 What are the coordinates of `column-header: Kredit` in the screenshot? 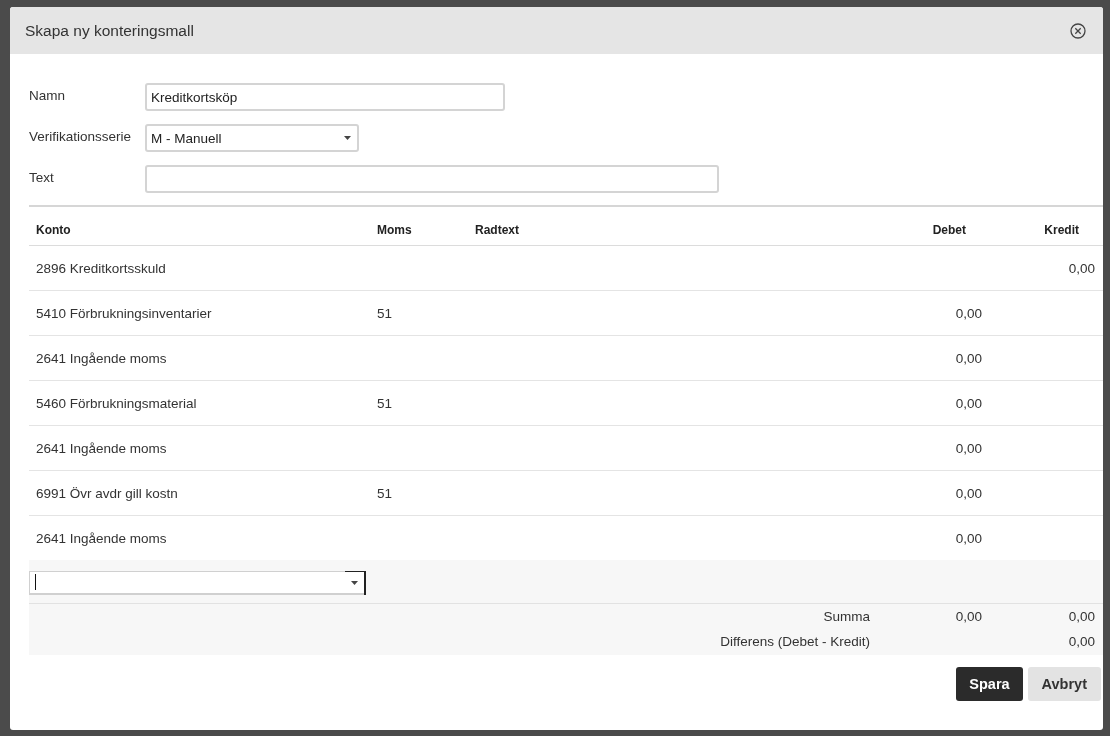 It's located at (1061, 230).